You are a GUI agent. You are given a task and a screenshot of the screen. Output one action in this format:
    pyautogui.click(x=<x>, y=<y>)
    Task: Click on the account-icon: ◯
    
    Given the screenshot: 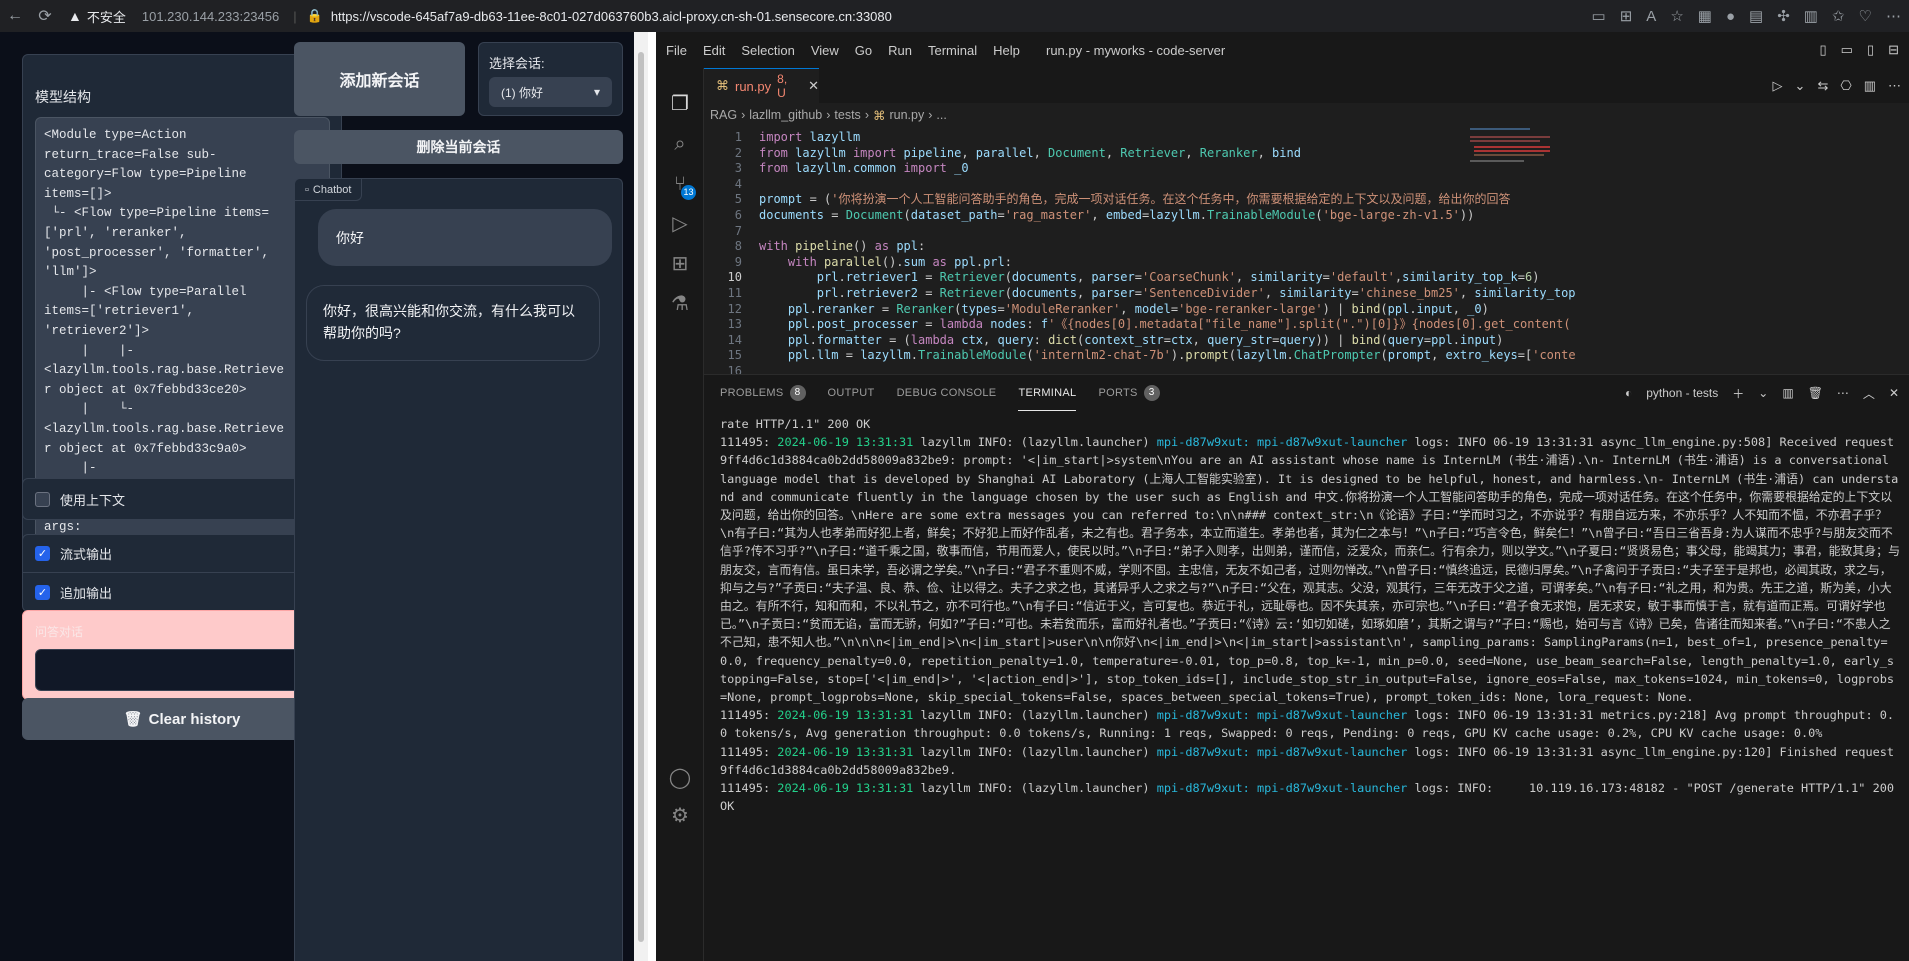 What is the action you would take?
    pyautogui.click(x=680, y=778)
    